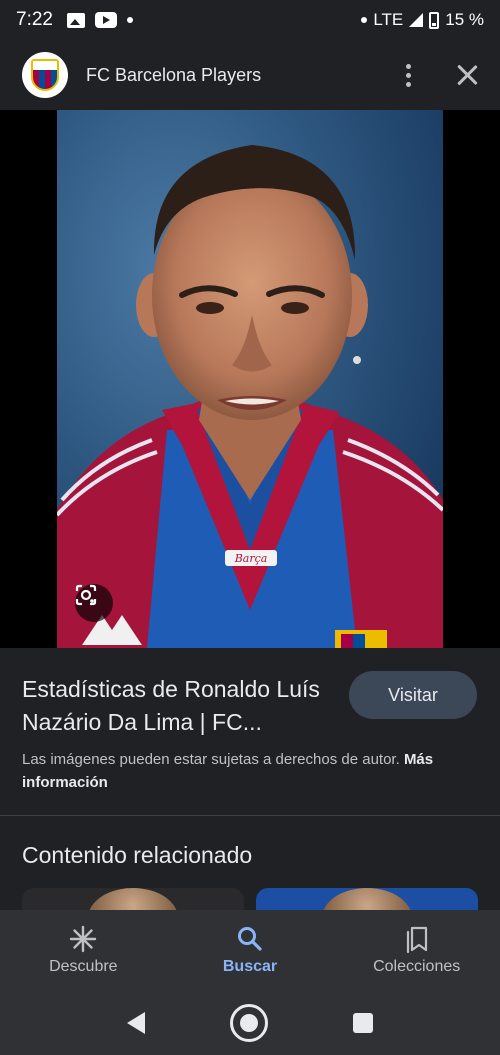 Image resolution: width=500 pixels, height=1055 pixels. What do you see at coordinates (83, 939) in the screenshot?
I see `asterisk-icon` at bounding box center [83, 939].